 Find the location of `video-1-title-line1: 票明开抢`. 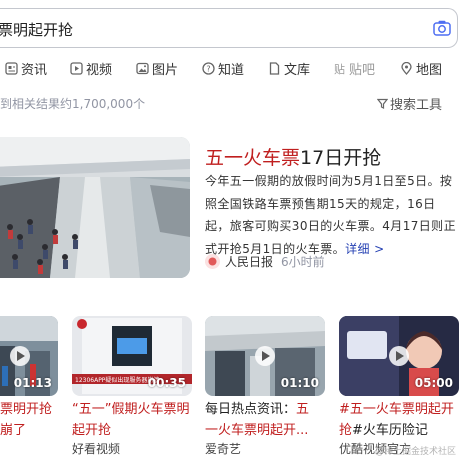

video-1-title-line1: 票明开抢 is located at coordinates (26, 409).